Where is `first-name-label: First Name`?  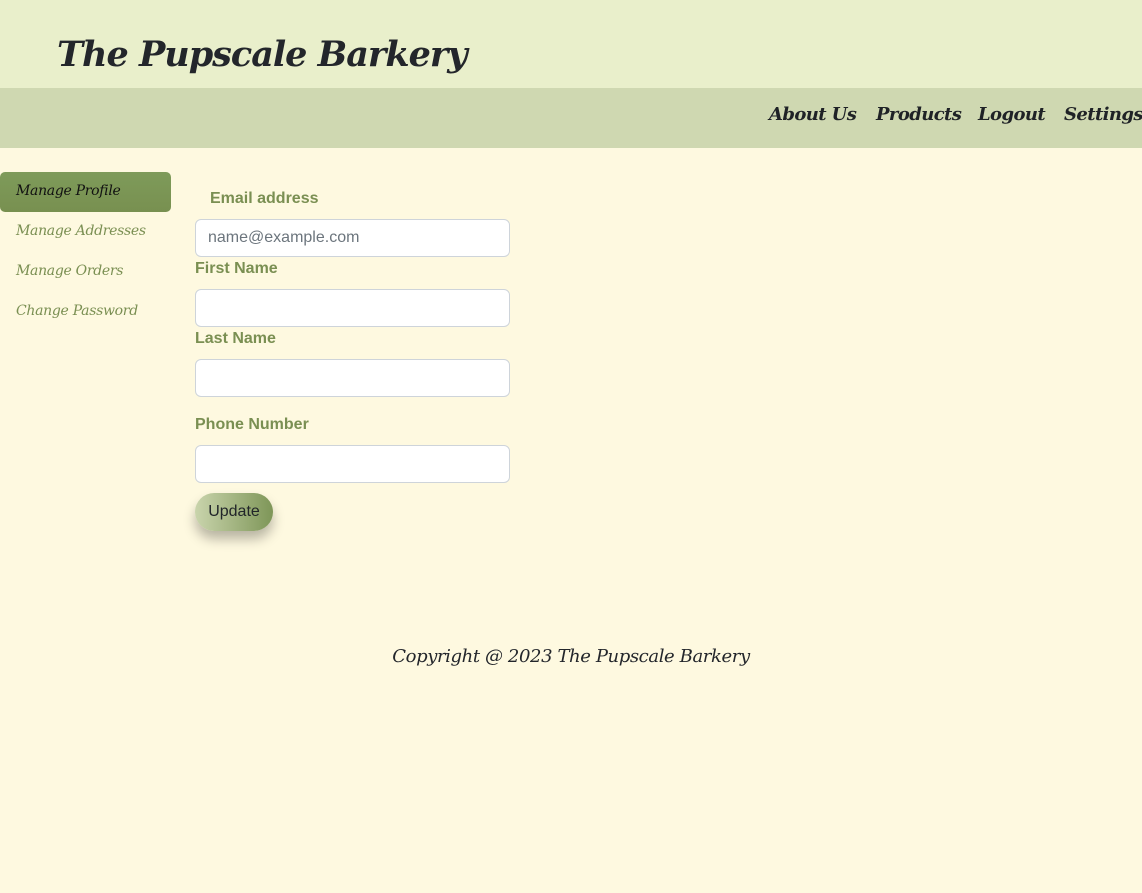 first-name-label: First Name is located at coordinates (236, 268).